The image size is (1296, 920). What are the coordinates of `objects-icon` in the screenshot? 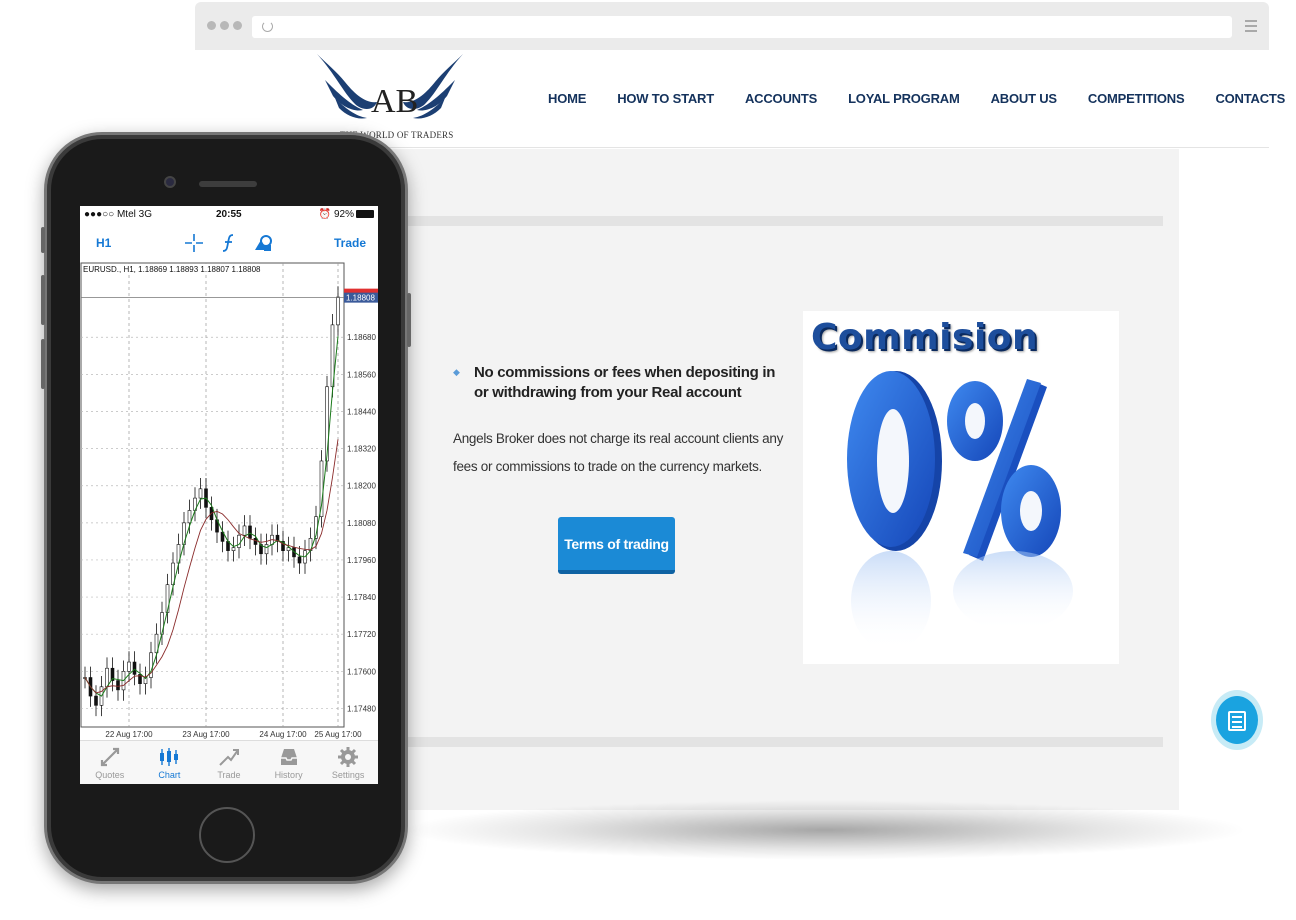 It's located at (263, 243).